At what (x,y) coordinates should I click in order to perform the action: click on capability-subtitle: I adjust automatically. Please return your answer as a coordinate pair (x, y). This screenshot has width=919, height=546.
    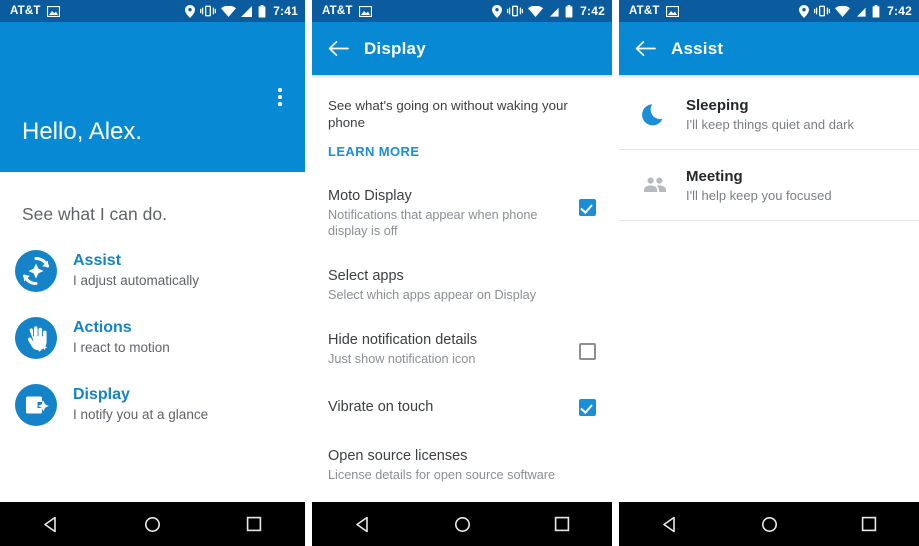
    Looking at the image, I should click on (136, 280).